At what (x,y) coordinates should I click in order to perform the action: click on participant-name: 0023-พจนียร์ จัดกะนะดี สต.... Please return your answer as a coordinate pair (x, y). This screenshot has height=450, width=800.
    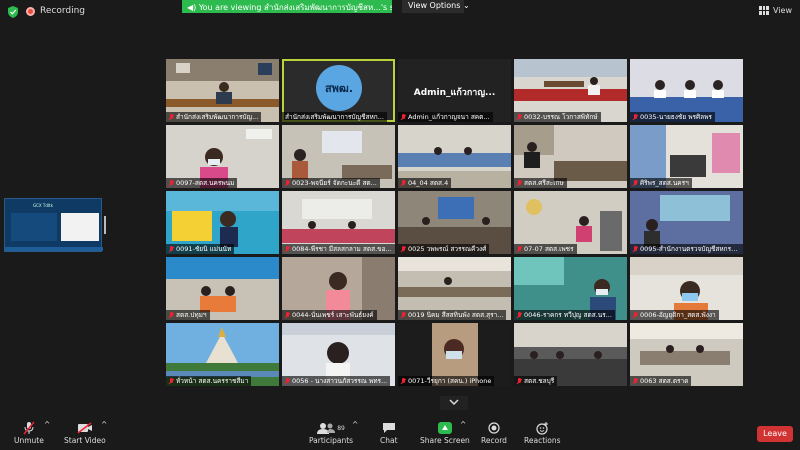
    Looking at the image, I should click on (334, 183).